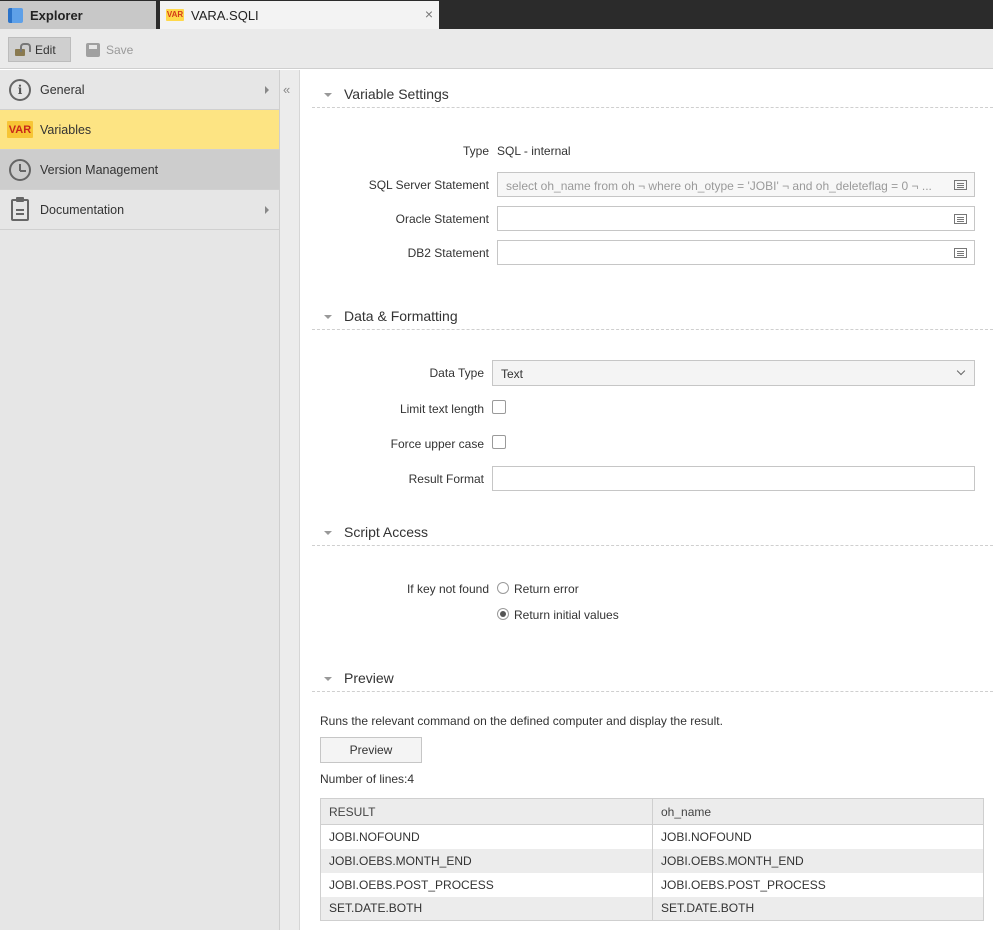  What do you see at coordinates (456, 373) in the screenshot?
I see `data-type-label: Data Type` at bounding box center [456, 373].